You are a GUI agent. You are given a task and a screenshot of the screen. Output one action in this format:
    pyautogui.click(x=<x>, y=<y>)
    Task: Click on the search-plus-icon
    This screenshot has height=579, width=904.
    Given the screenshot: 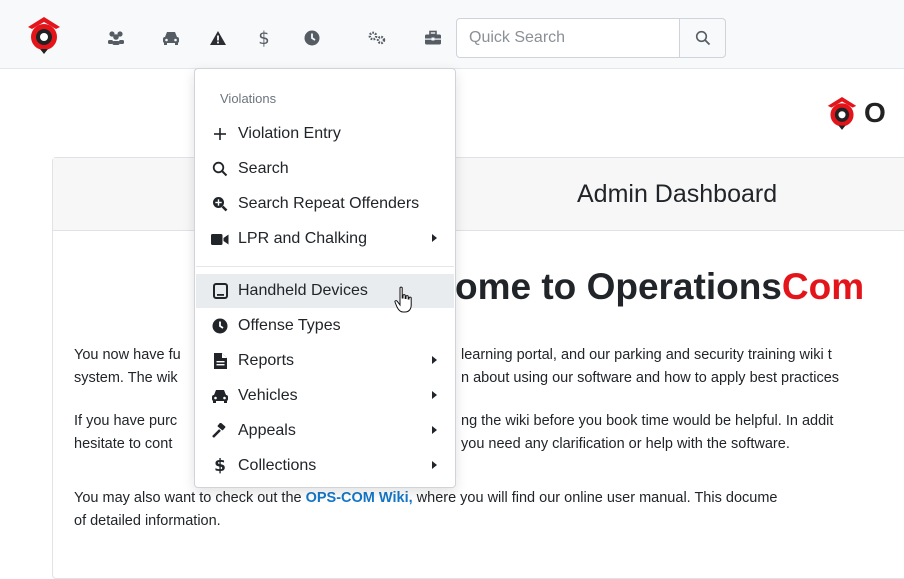 What is the action you would take?
    pyautogui.click(x=220, y=204)
    